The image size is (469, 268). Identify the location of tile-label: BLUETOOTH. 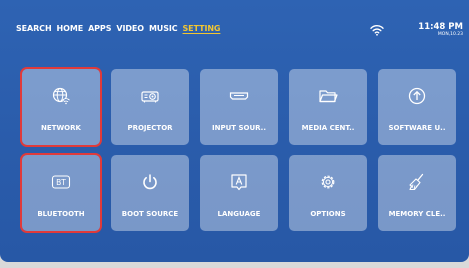
(61, 214).